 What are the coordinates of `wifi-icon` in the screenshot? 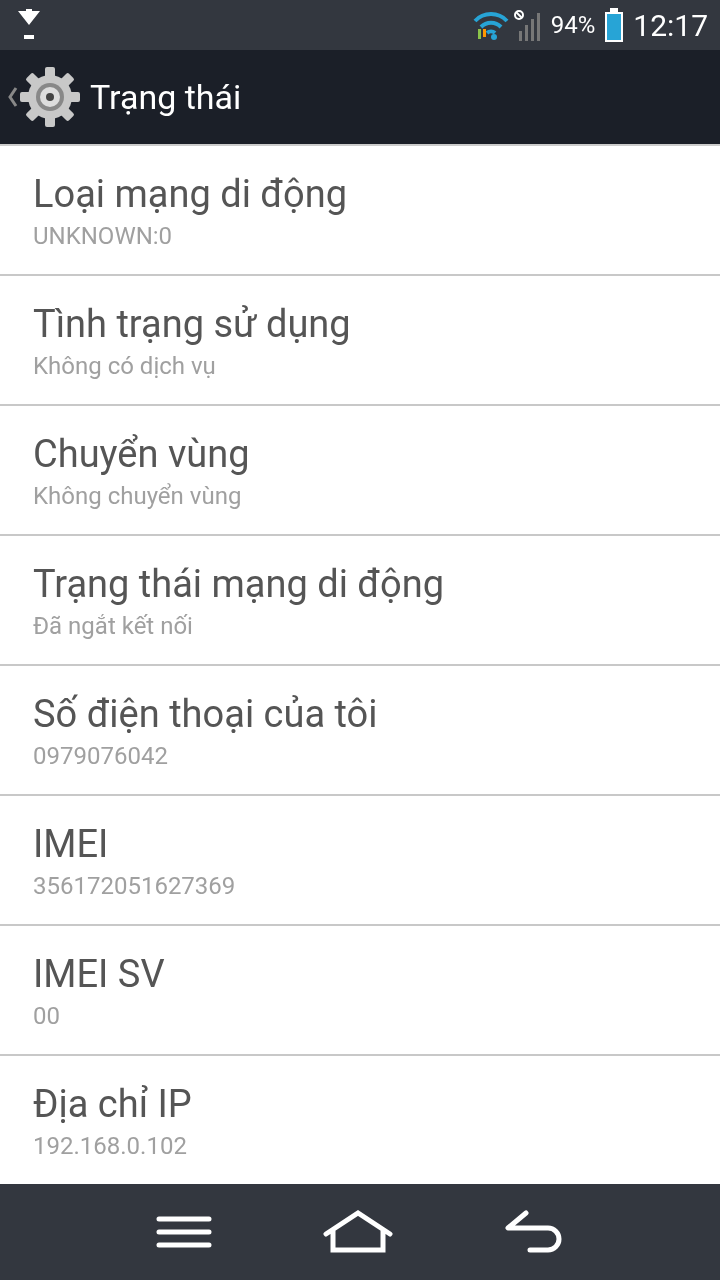 It's located at (490, 25).